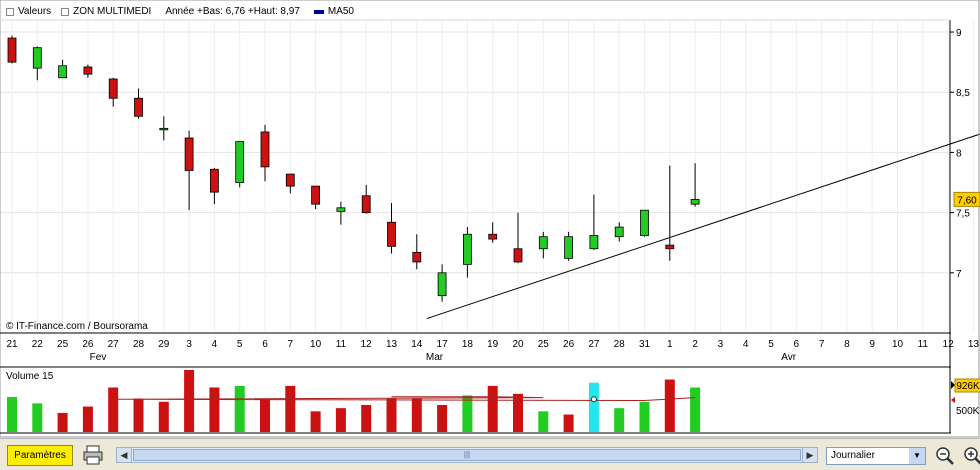 This screenshot has width=980, height=470. I want to click on x-tick-label: 18, so click(468, 344).